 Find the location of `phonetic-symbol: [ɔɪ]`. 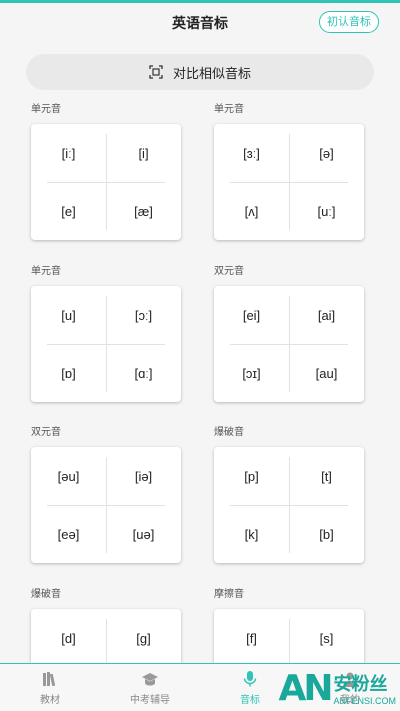

phonetic-symbol: [ɔɪ] is located at coordinates (251, 373).